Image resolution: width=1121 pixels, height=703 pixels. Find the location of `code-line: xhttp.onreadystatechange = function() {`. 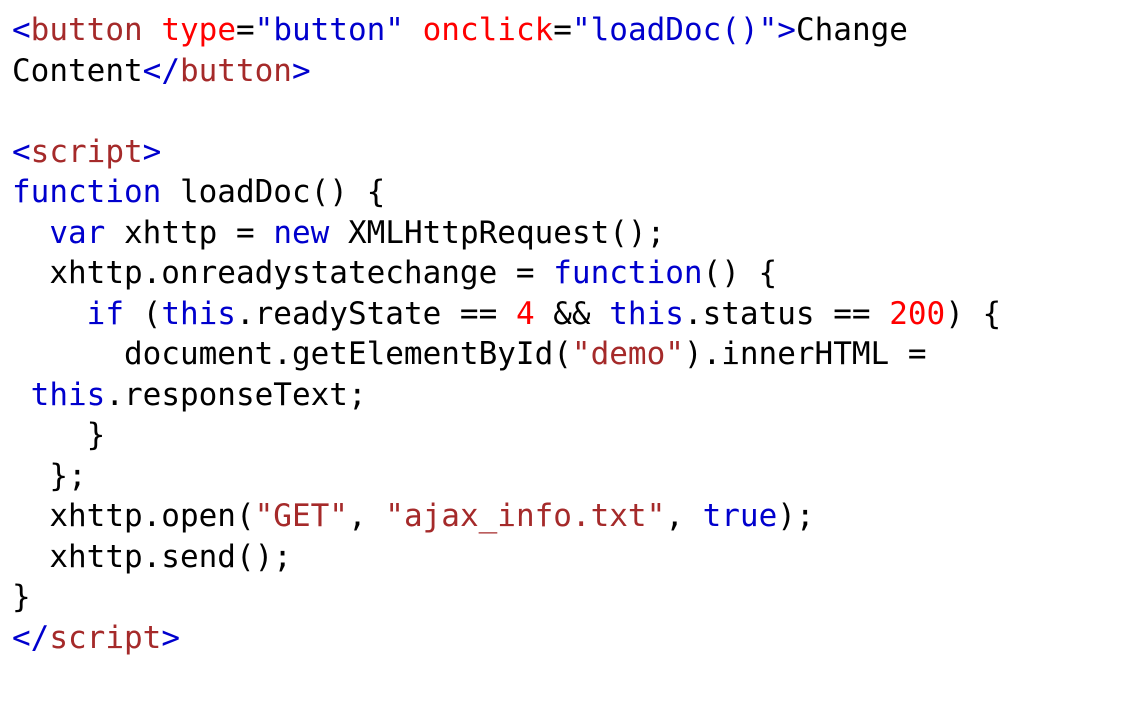

code-line: xhttp.onreadystatechange = function() { is located at coordinates (566, 273).